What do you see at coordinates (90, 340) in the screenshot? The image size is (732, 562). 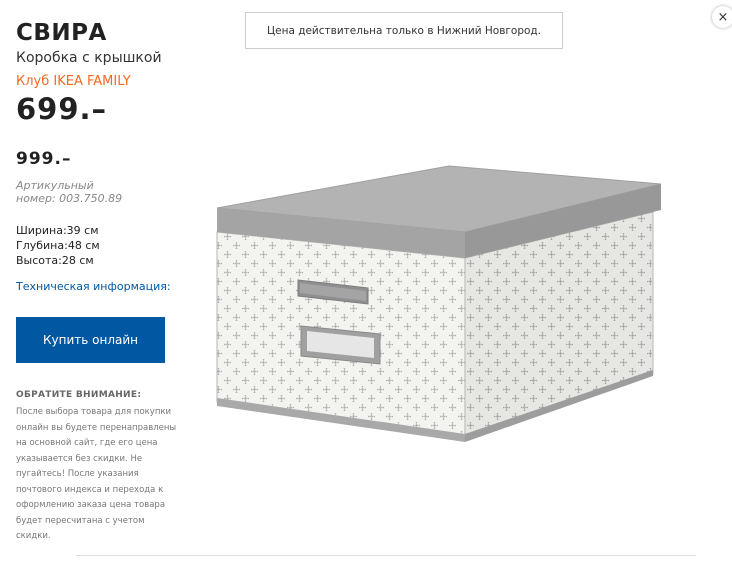 I see `buy-online-button: Купить онлайн` at bounding box center [90, 340].